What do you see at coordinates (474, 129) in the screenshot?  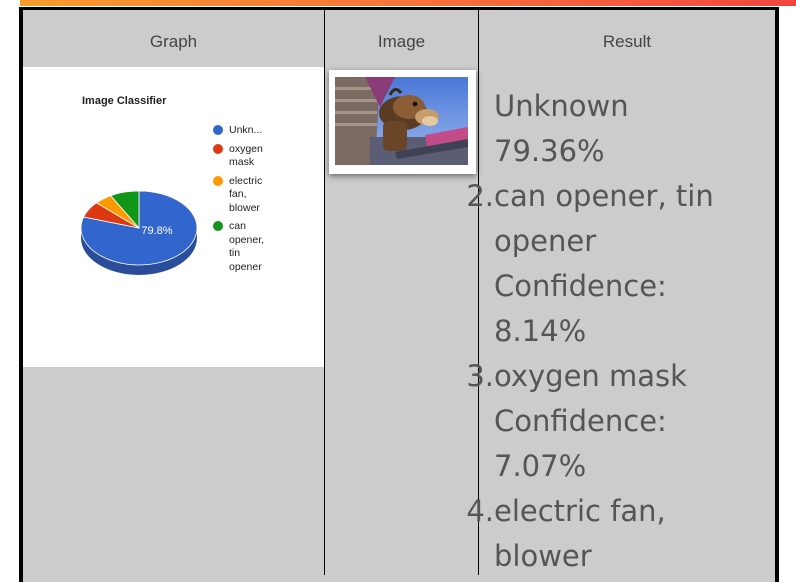 I see `result-number` at bounding box center [474, 129].